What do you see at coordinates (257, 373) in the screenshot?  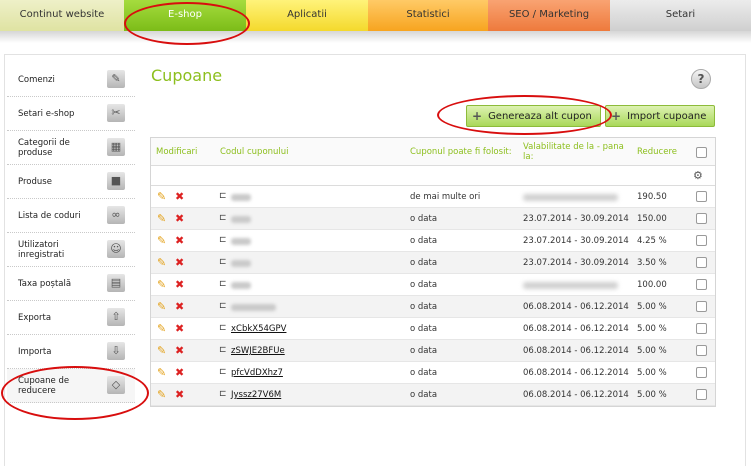 I see `coupon-code-link: pfcVdDXhz7` at bounding box center [257, 373].